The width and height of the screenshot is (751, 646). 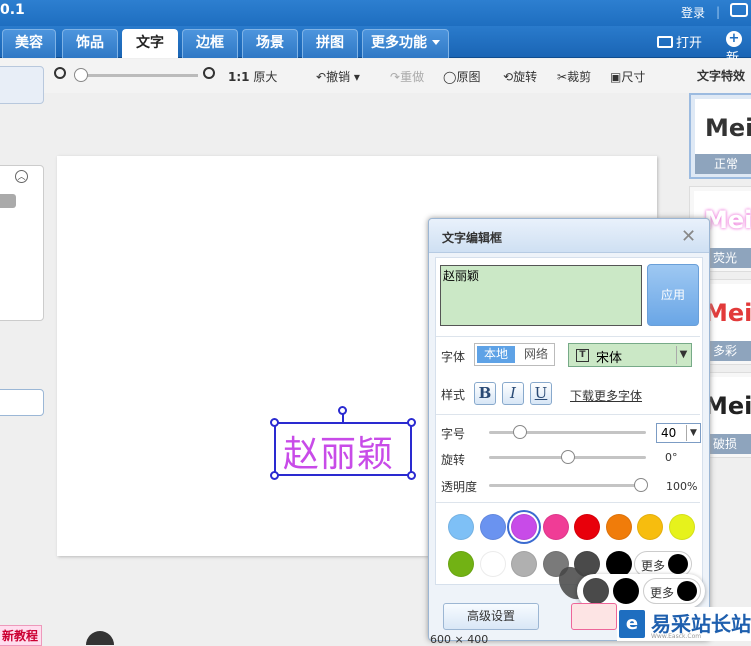 What do you see at coordinates (453, 434) in the screenshot?
I see `size-label: 字号` at bounding box center [453, 434].